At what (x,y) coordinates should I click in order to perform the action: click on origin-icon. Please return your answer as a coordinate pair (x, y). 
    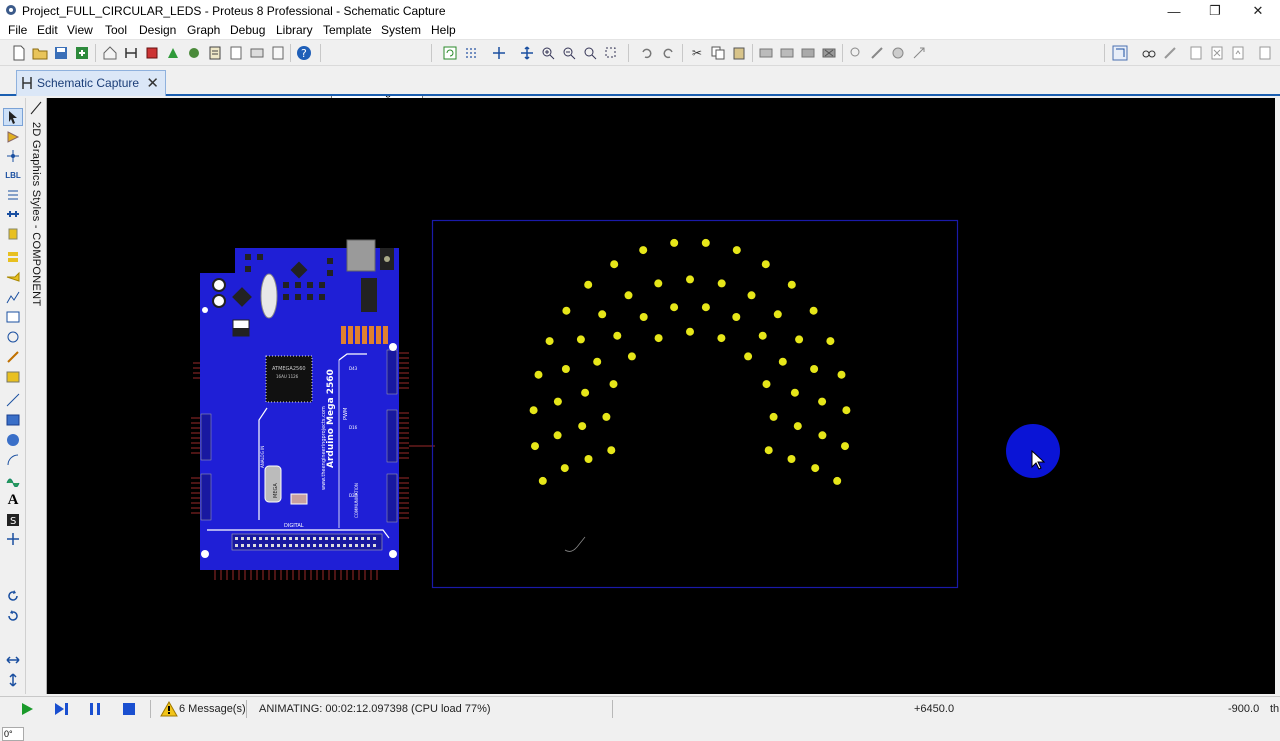
    Looking at the image, I should click on (499, 53).